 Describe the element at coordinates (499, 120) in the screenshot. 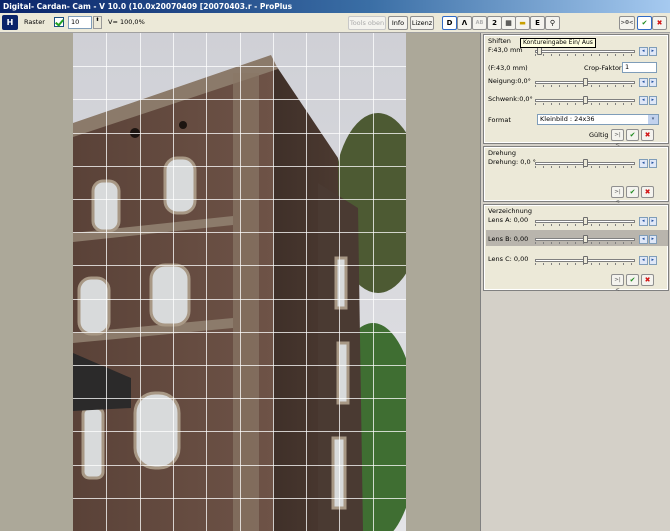

I see `format-label: Format` at that location.